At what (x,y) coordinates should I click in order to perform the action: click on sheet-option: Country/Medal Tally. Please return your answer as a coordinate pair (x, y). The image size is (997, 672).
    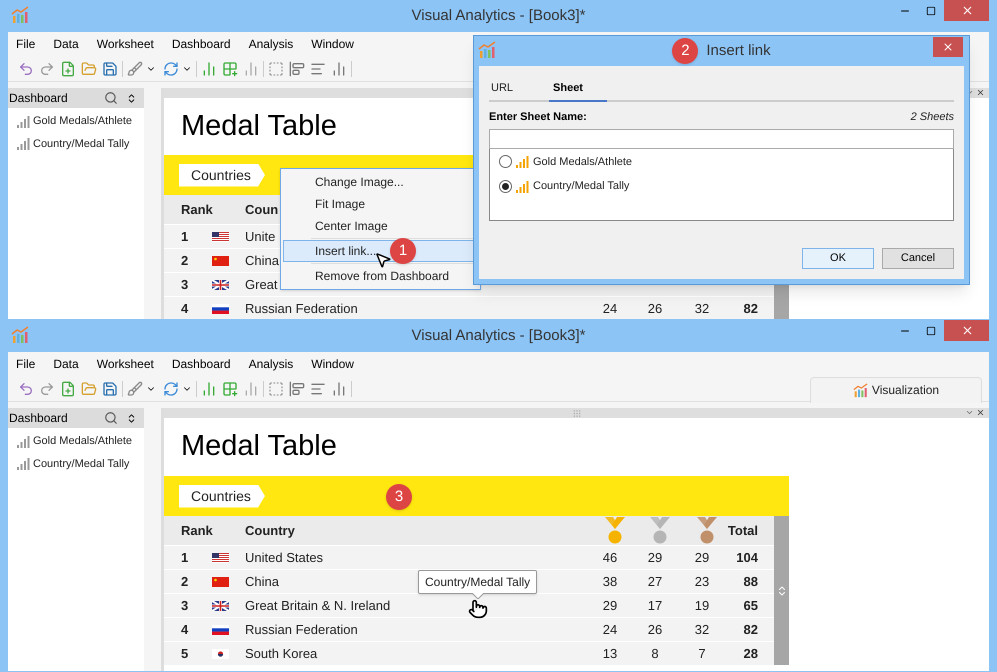
    Looking at the image, I should click on (726, 186).